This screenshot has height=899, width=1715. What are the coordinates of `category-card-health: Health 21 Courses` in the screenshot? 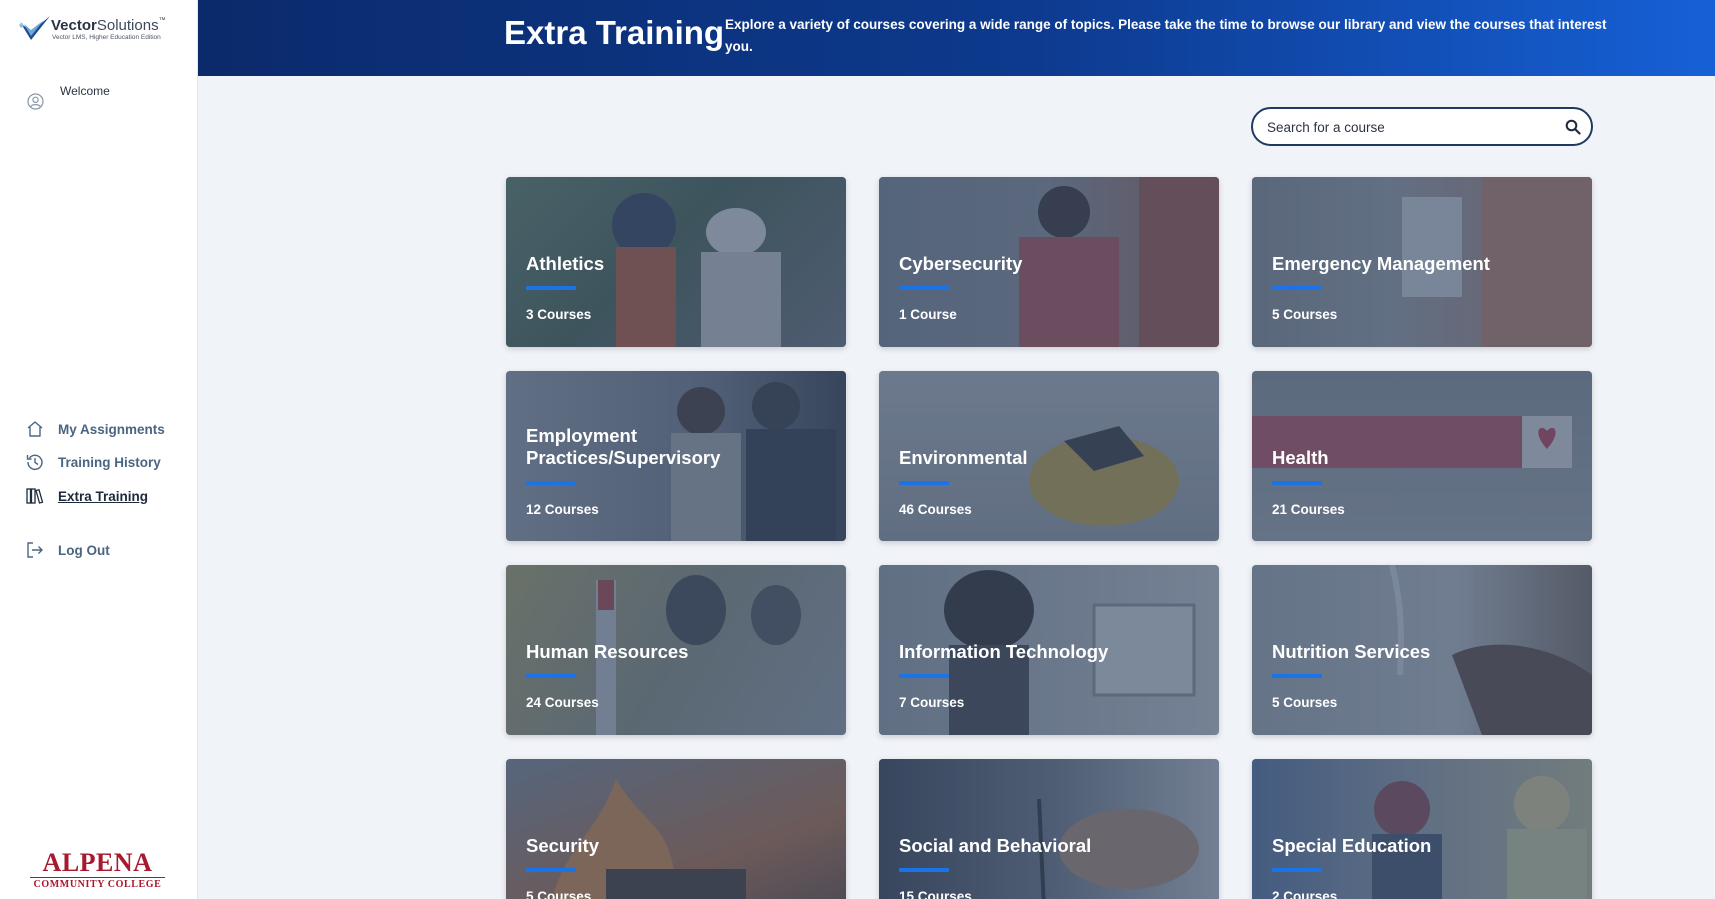 It's located at (1422, 456).